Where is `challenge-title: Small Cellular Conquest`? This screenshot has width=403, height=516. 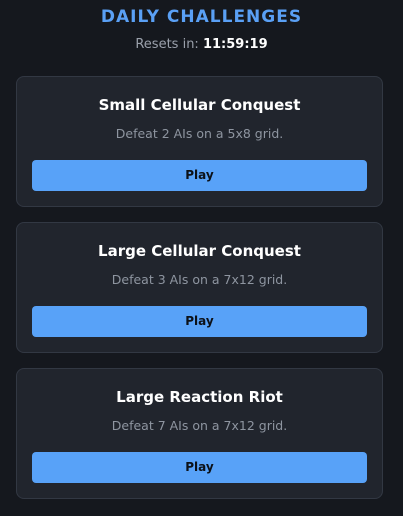
challenge-title: Small Cellular Conquest is located at coordinates (199, 105).